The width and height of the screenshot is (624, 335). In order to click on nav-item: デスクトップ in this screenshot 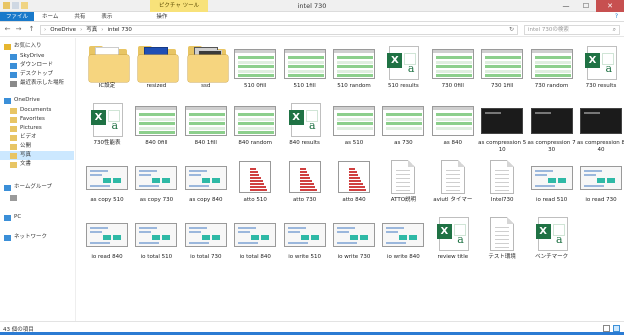, I will do `click(37, 74)`.